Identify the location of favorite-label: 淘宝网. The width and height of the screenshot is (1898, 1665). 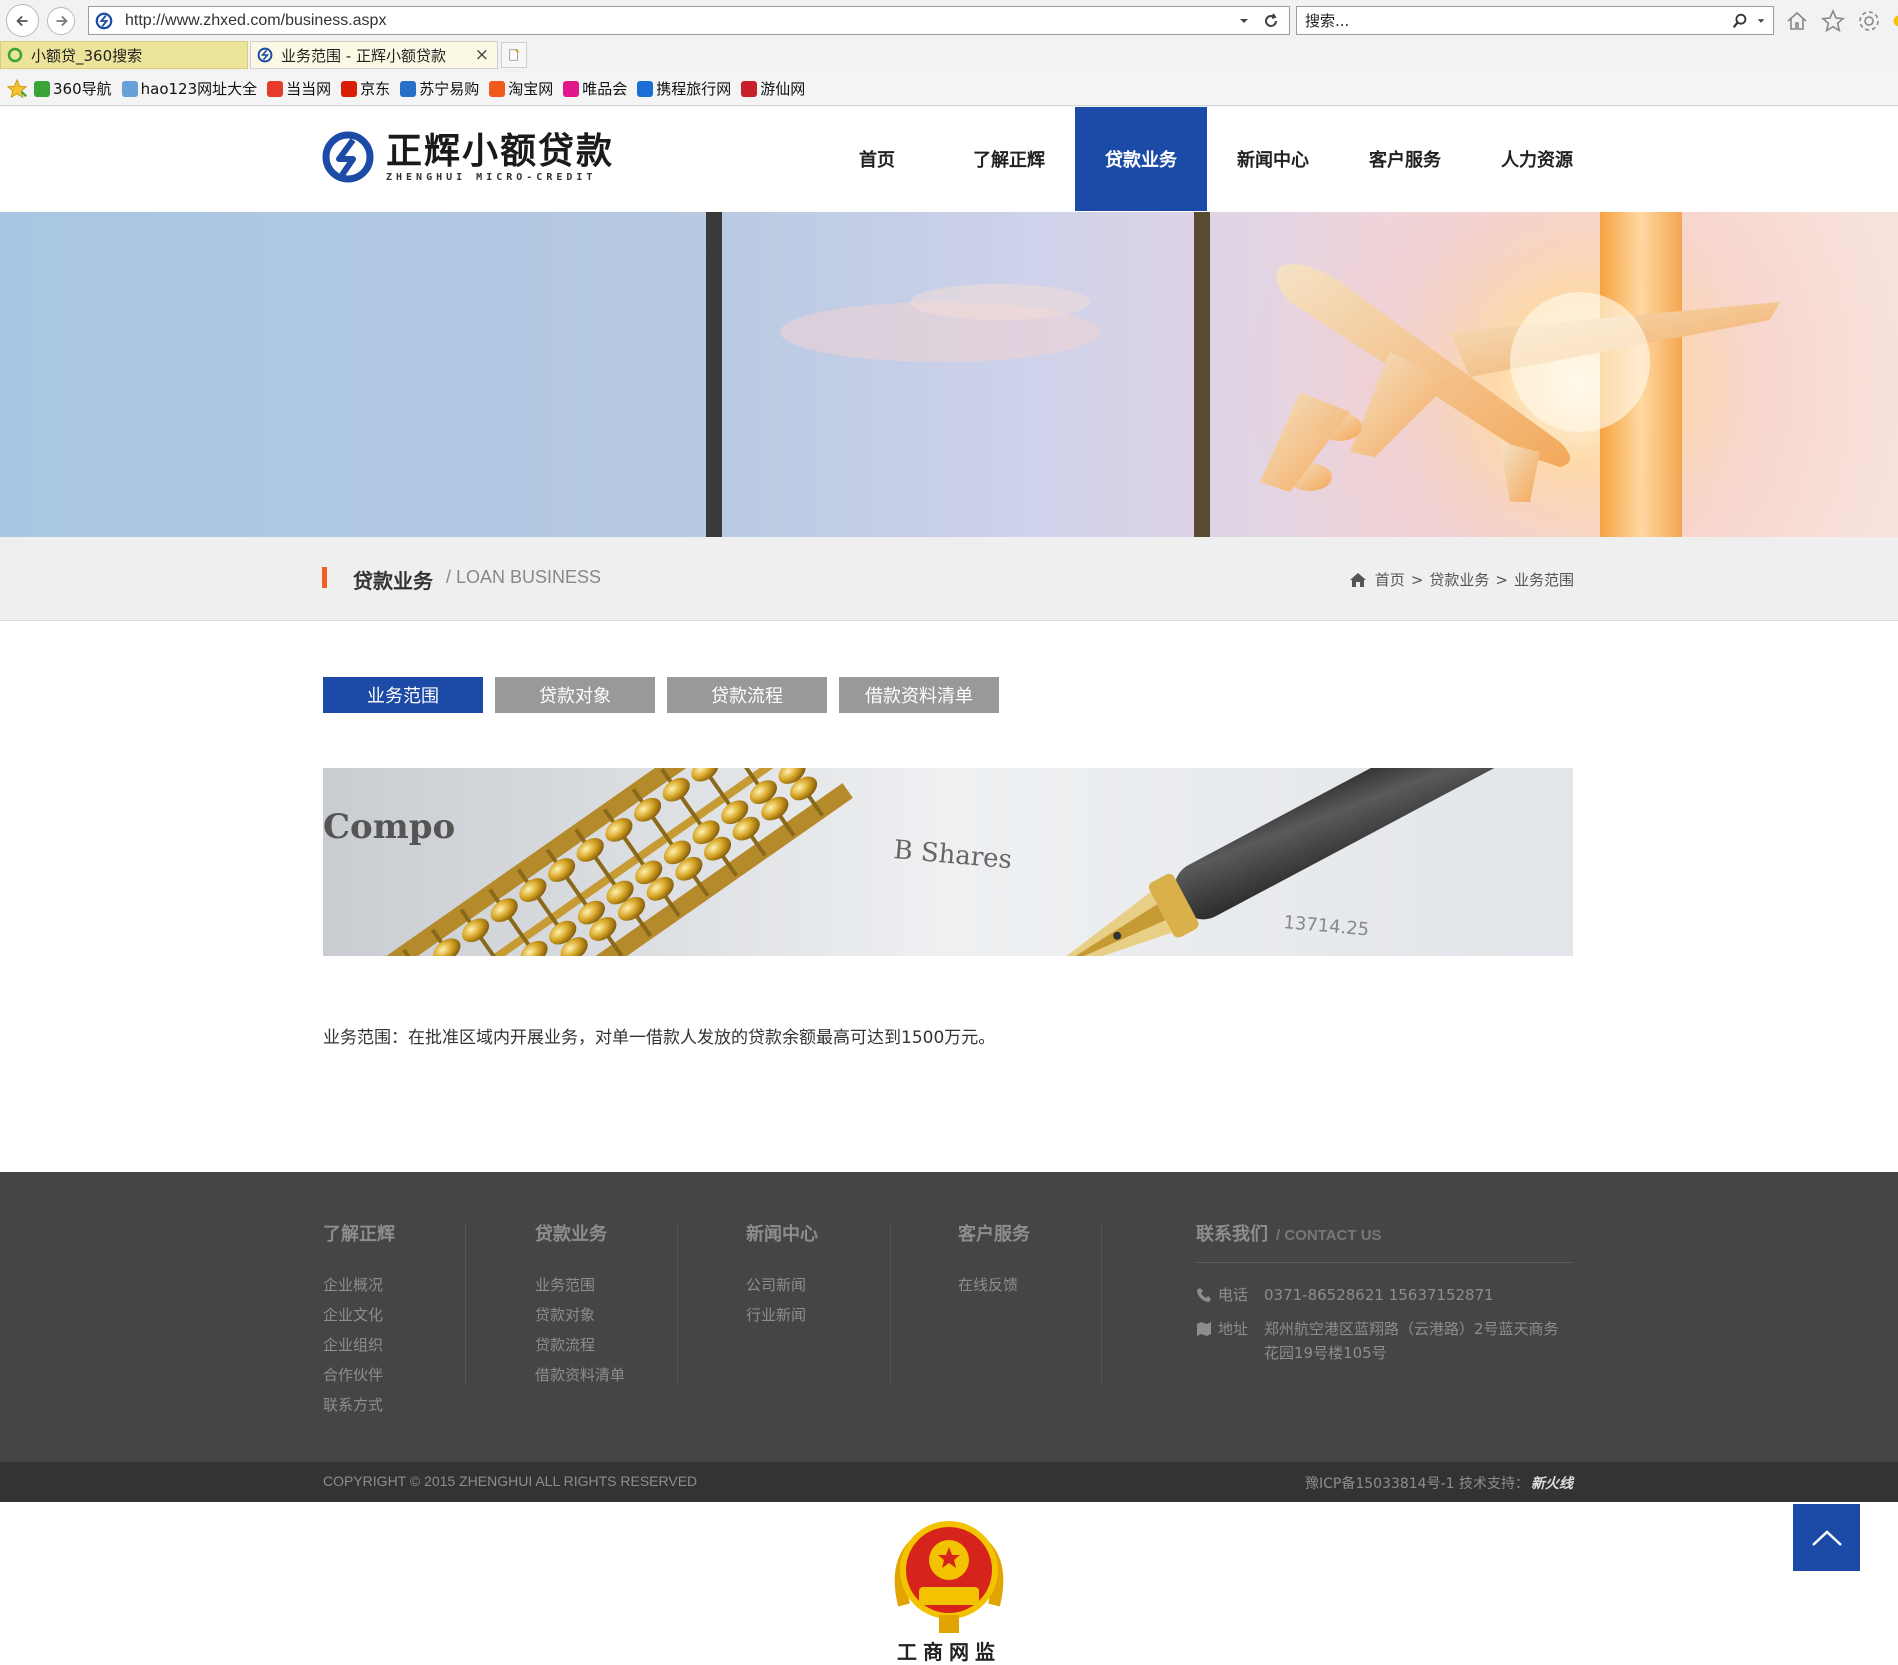
(531, 89).